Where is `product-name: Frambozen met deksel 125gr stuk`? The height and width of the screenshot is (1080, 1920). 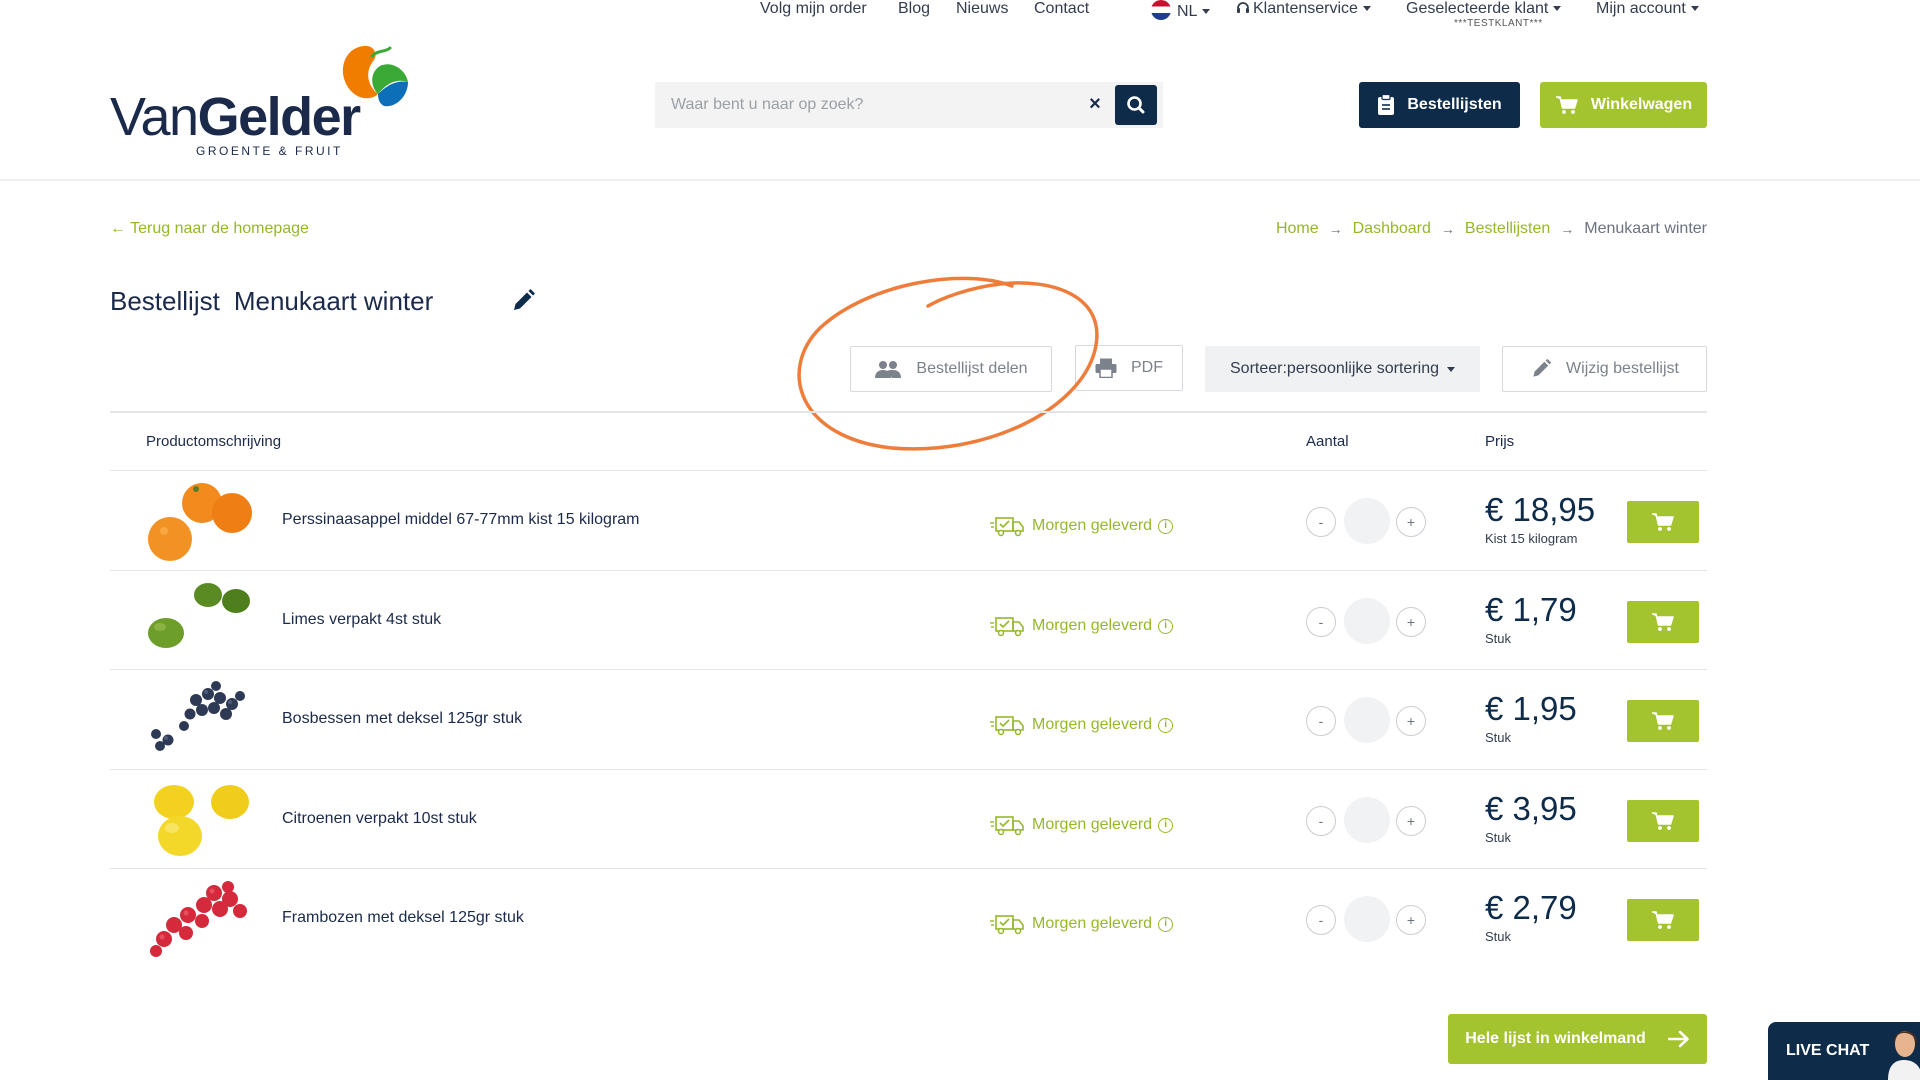
product-name: Frambozen met deksel 125gr stuk is located at coordinates (403, 918).